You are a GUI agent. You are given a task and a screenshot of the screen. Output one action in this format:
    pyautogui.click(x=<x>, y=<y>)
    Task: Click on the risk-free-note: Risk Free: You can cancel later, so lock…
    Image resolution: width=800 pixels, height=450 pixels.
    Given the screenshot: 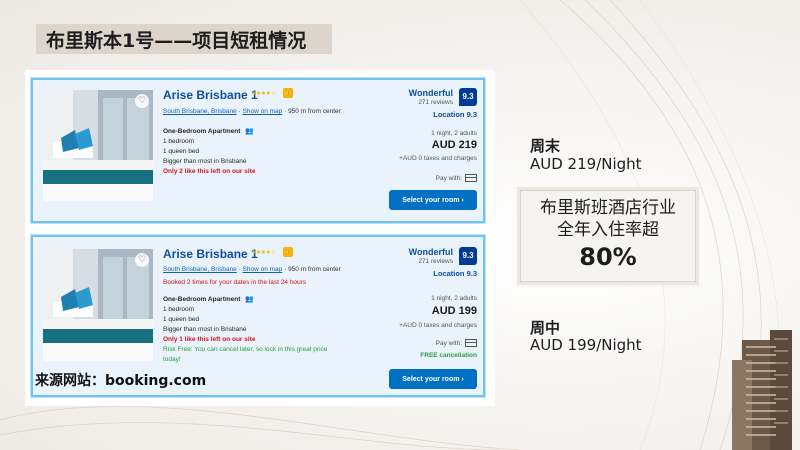 What is the action you would take?
    pyautogui.click(x=245, y=349)
    